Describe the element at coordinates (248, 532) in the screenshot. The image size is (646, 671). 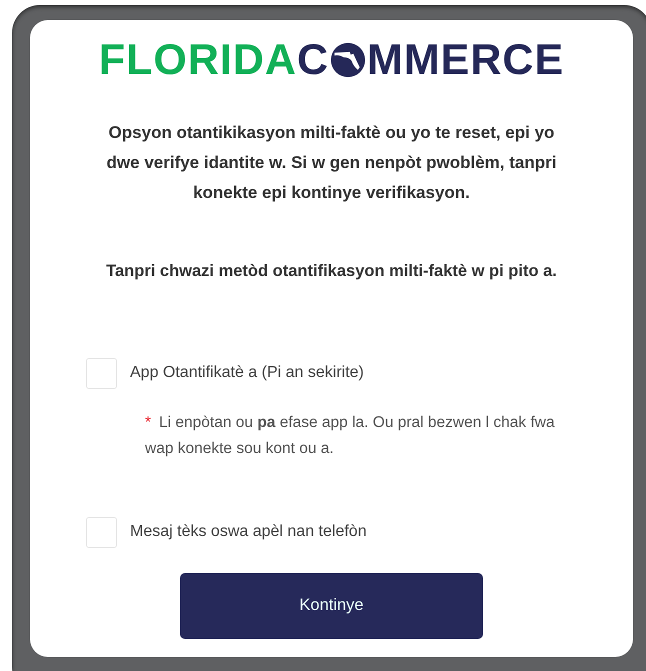
I see `option-label: Mesaj tèks oswa apèl nan telefòn` at that location.